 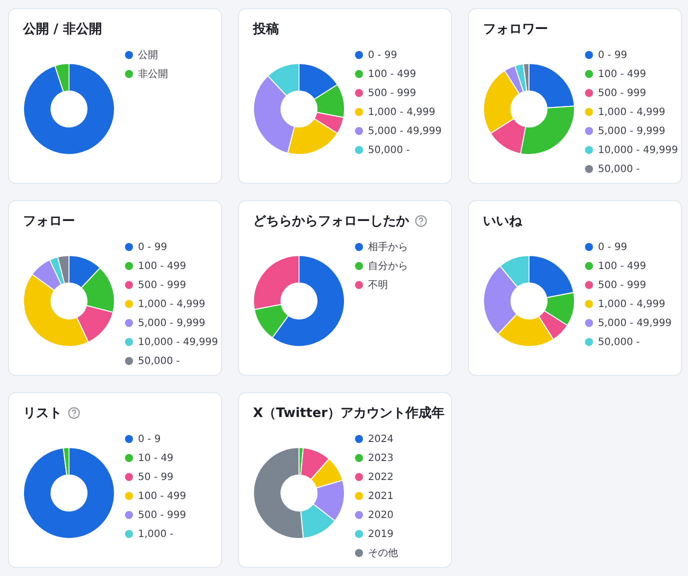 I want to click on legend-label: 不明, so click(x=378, y=285).